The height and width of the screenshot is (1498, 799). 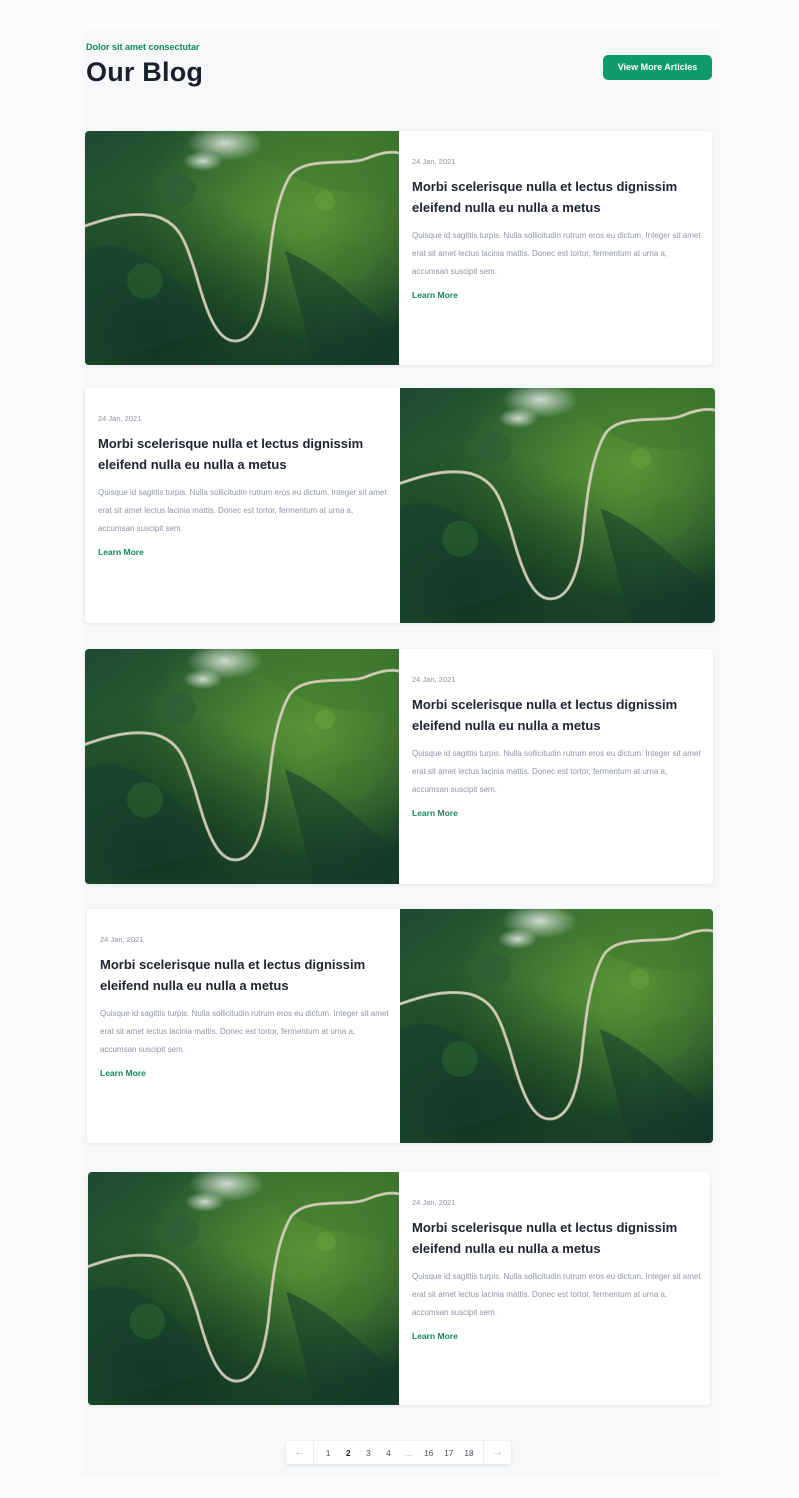 I want to click on pagination: ← 1 2 3 4 ... 16 17 18 →, so click(x=398, y=1452).